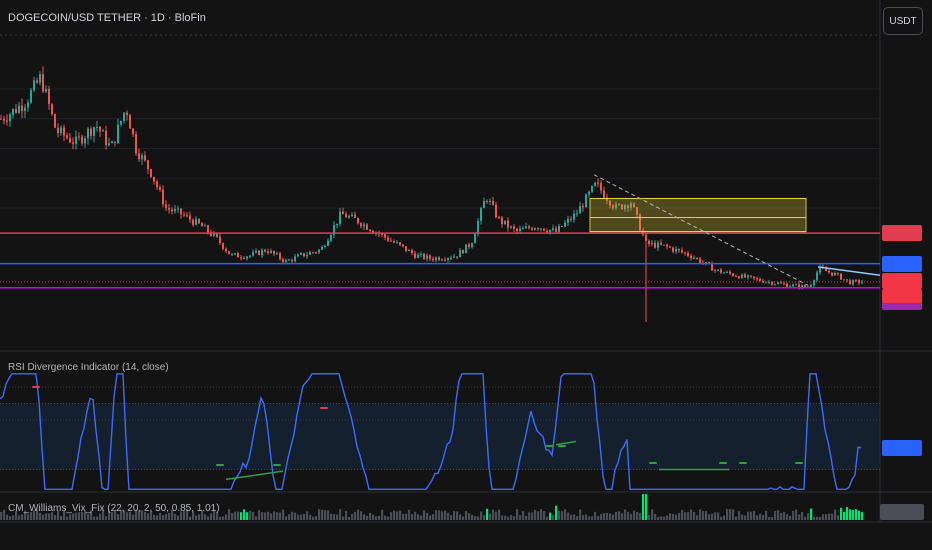  I want to click on symbol-title: DOGECOIN/USD TETHER · 1D · BloFin, so click(107, 18).